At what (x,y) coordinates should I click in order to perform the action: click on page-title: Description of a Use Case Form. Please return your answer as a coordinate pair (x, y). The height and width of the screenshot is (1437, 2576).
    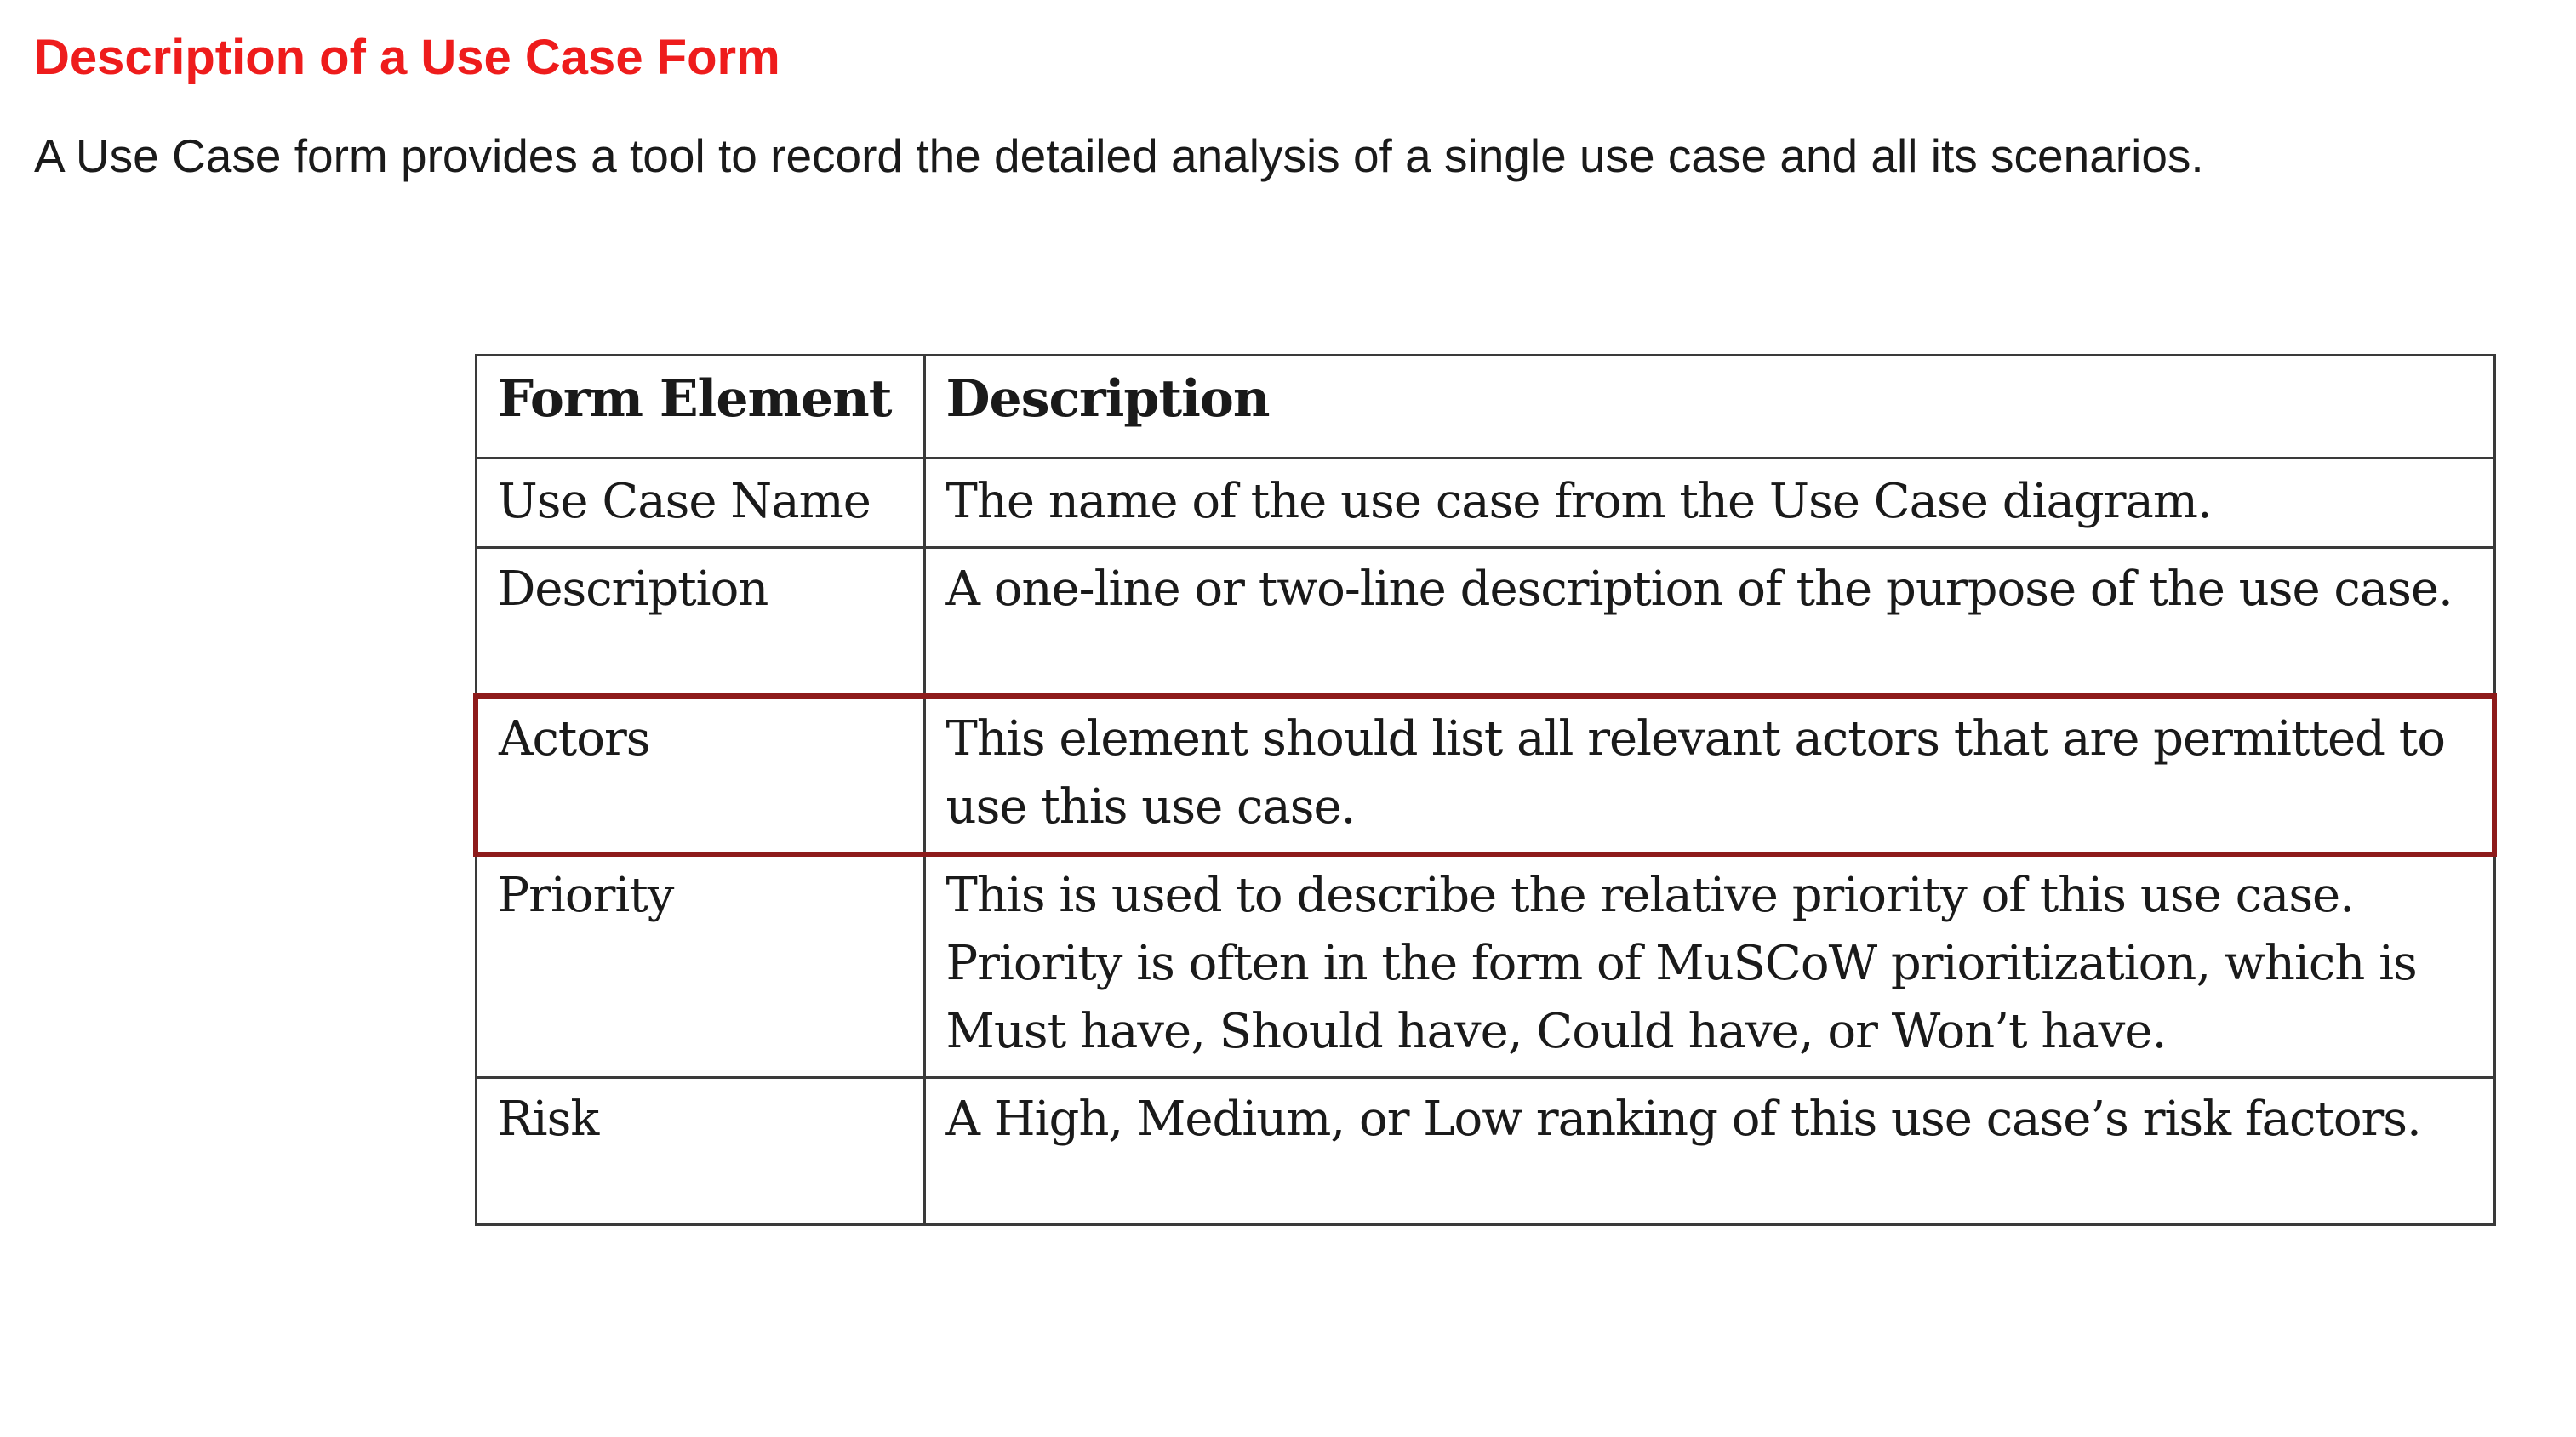
    Looking at the image, I should click on (407, 57).